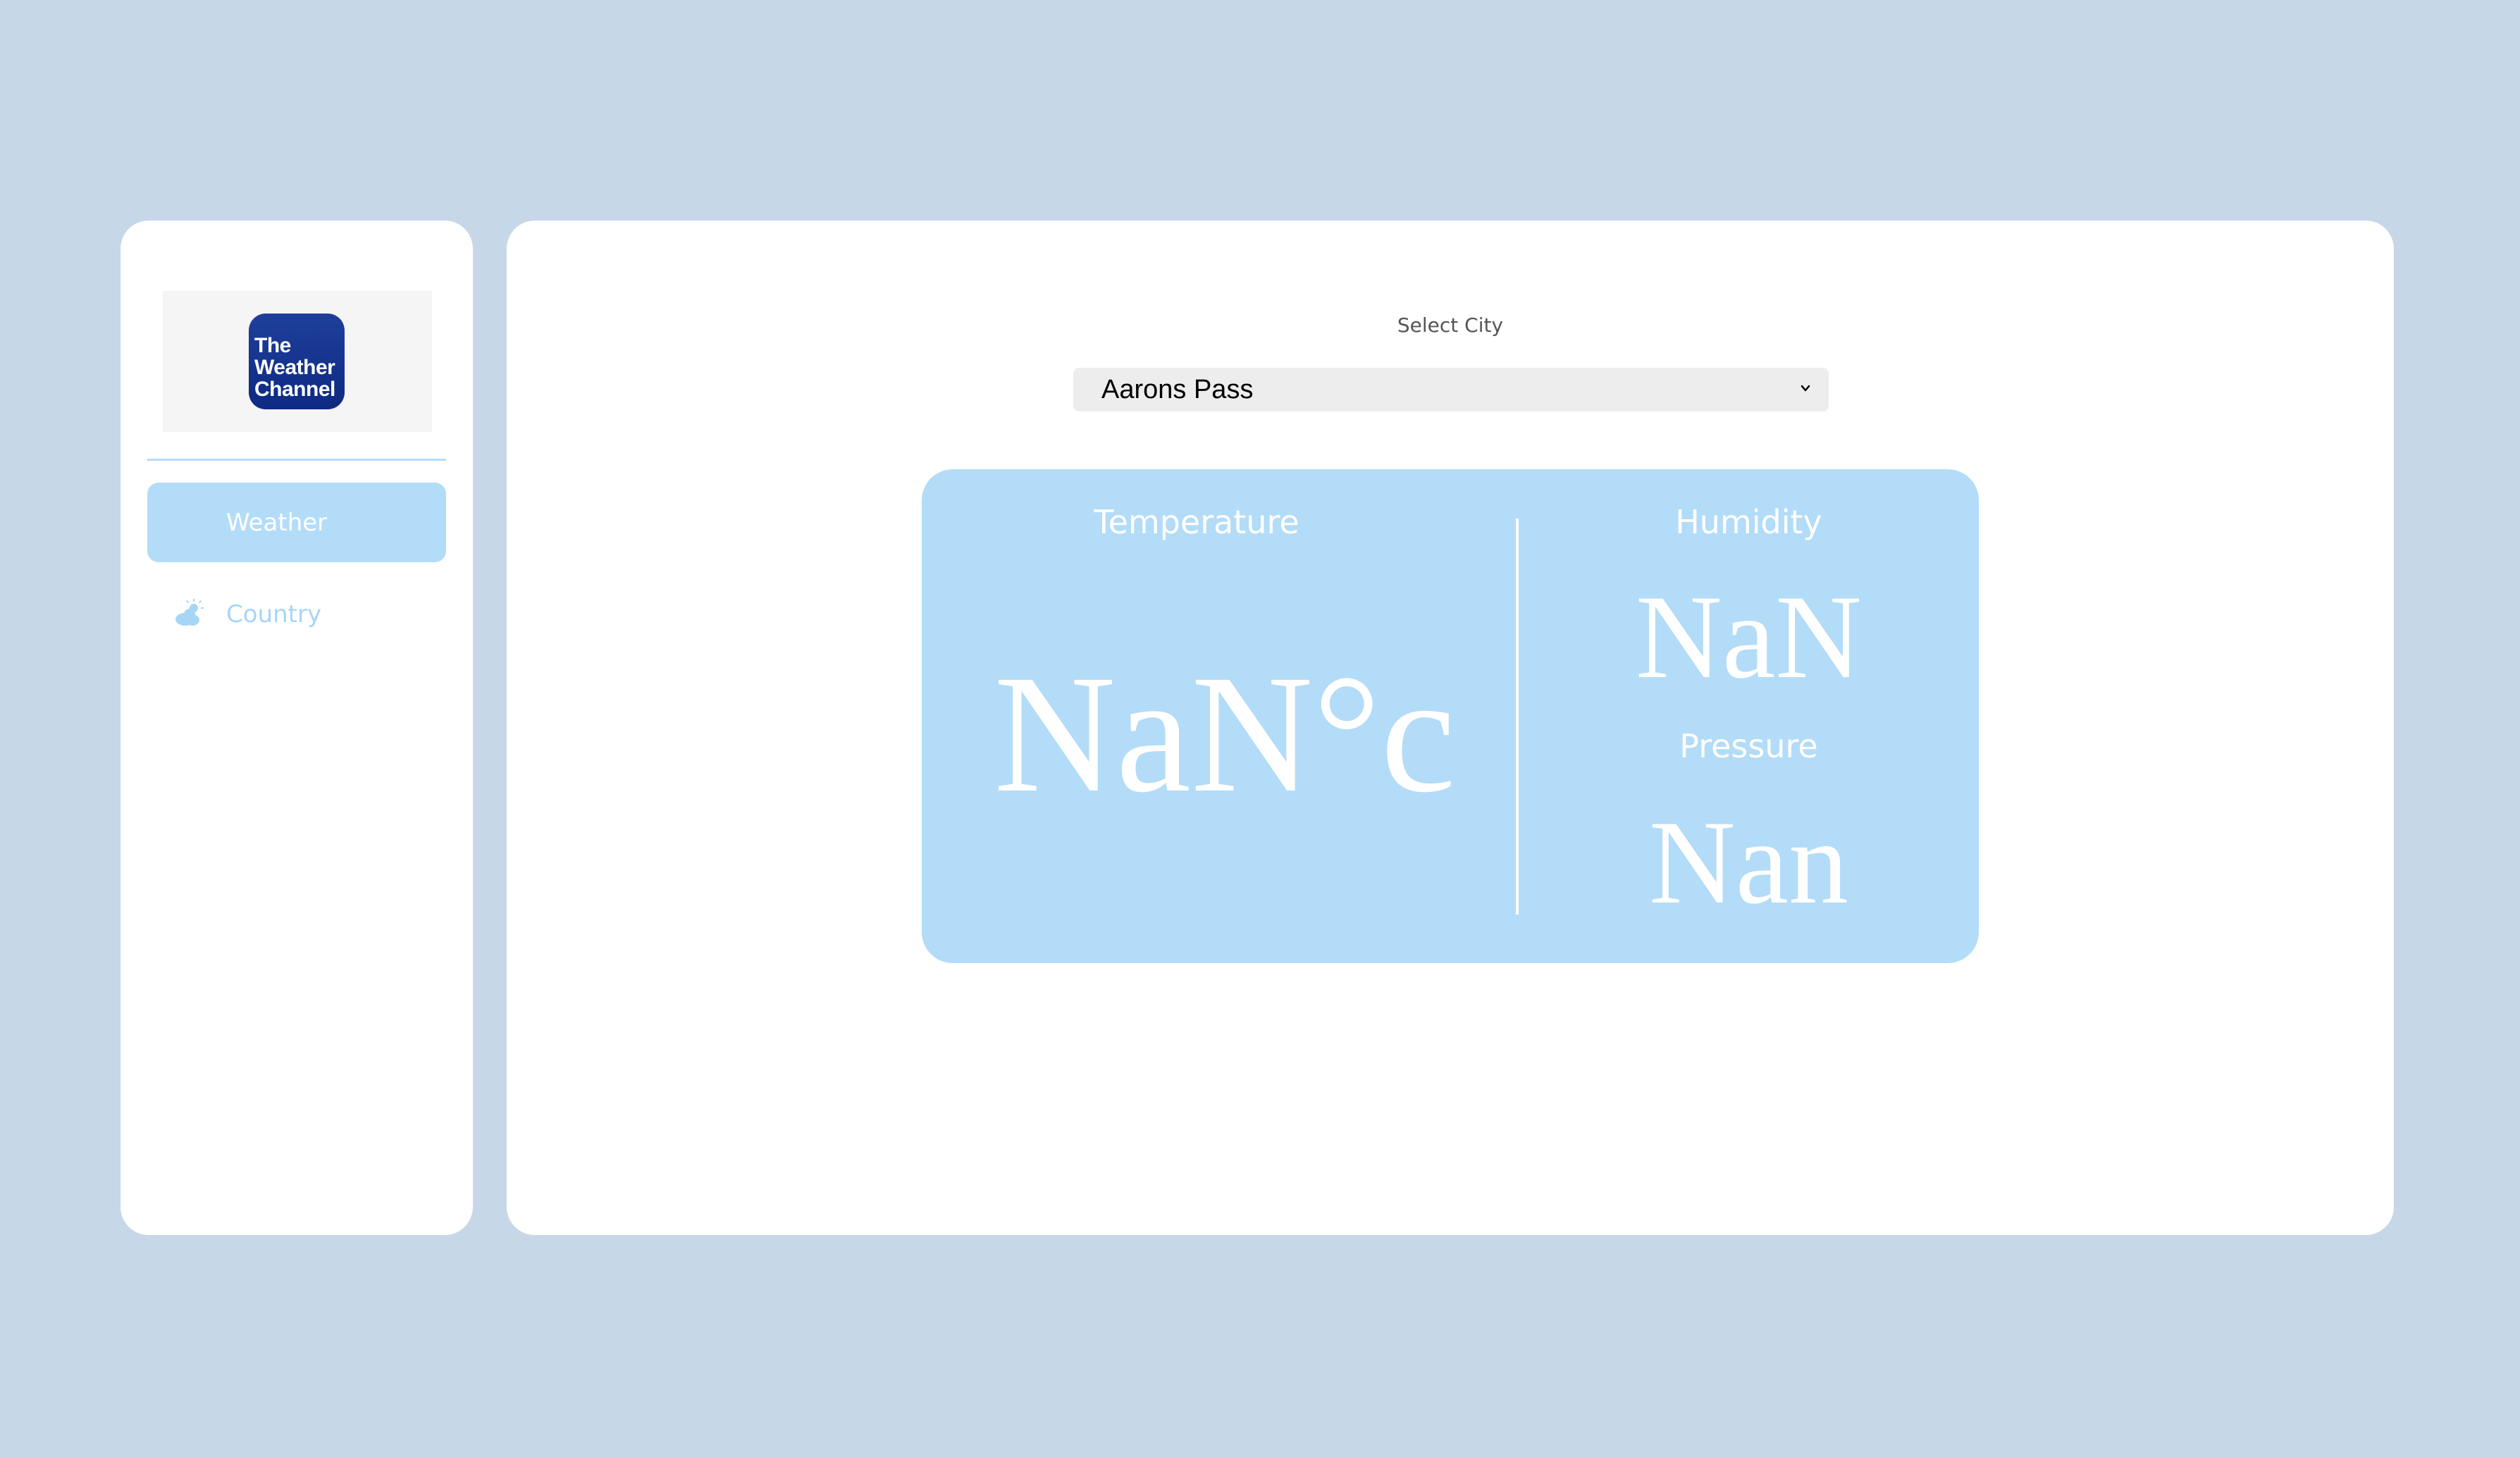 This screenshot has width=2520, height=1457. What do you see at coordinates (1749, 637) in the screenshot?
I see `humidity-value: NaN` at bounding box center [1749, 637].